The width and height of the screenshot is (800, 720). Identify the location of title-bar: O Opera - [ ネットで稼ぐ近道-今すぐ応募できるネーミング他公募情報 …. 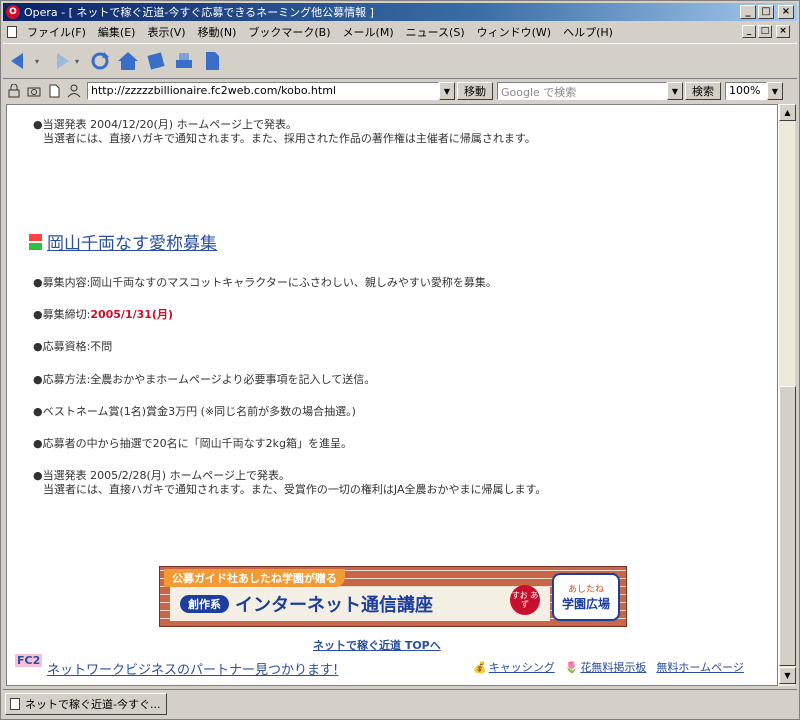
(400, 12).